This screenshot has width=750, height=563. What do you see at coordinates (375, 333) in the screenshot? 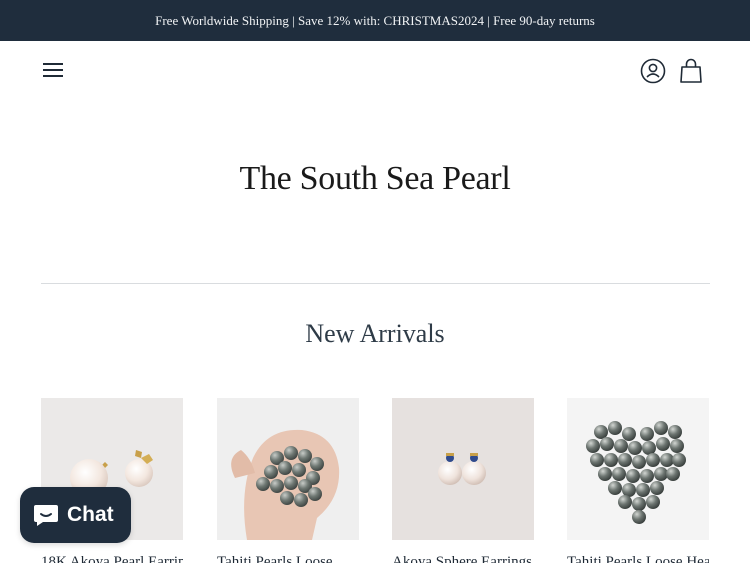
I see `new-arrivals-heading: New Arrivals` at bounding box center [375, 333].